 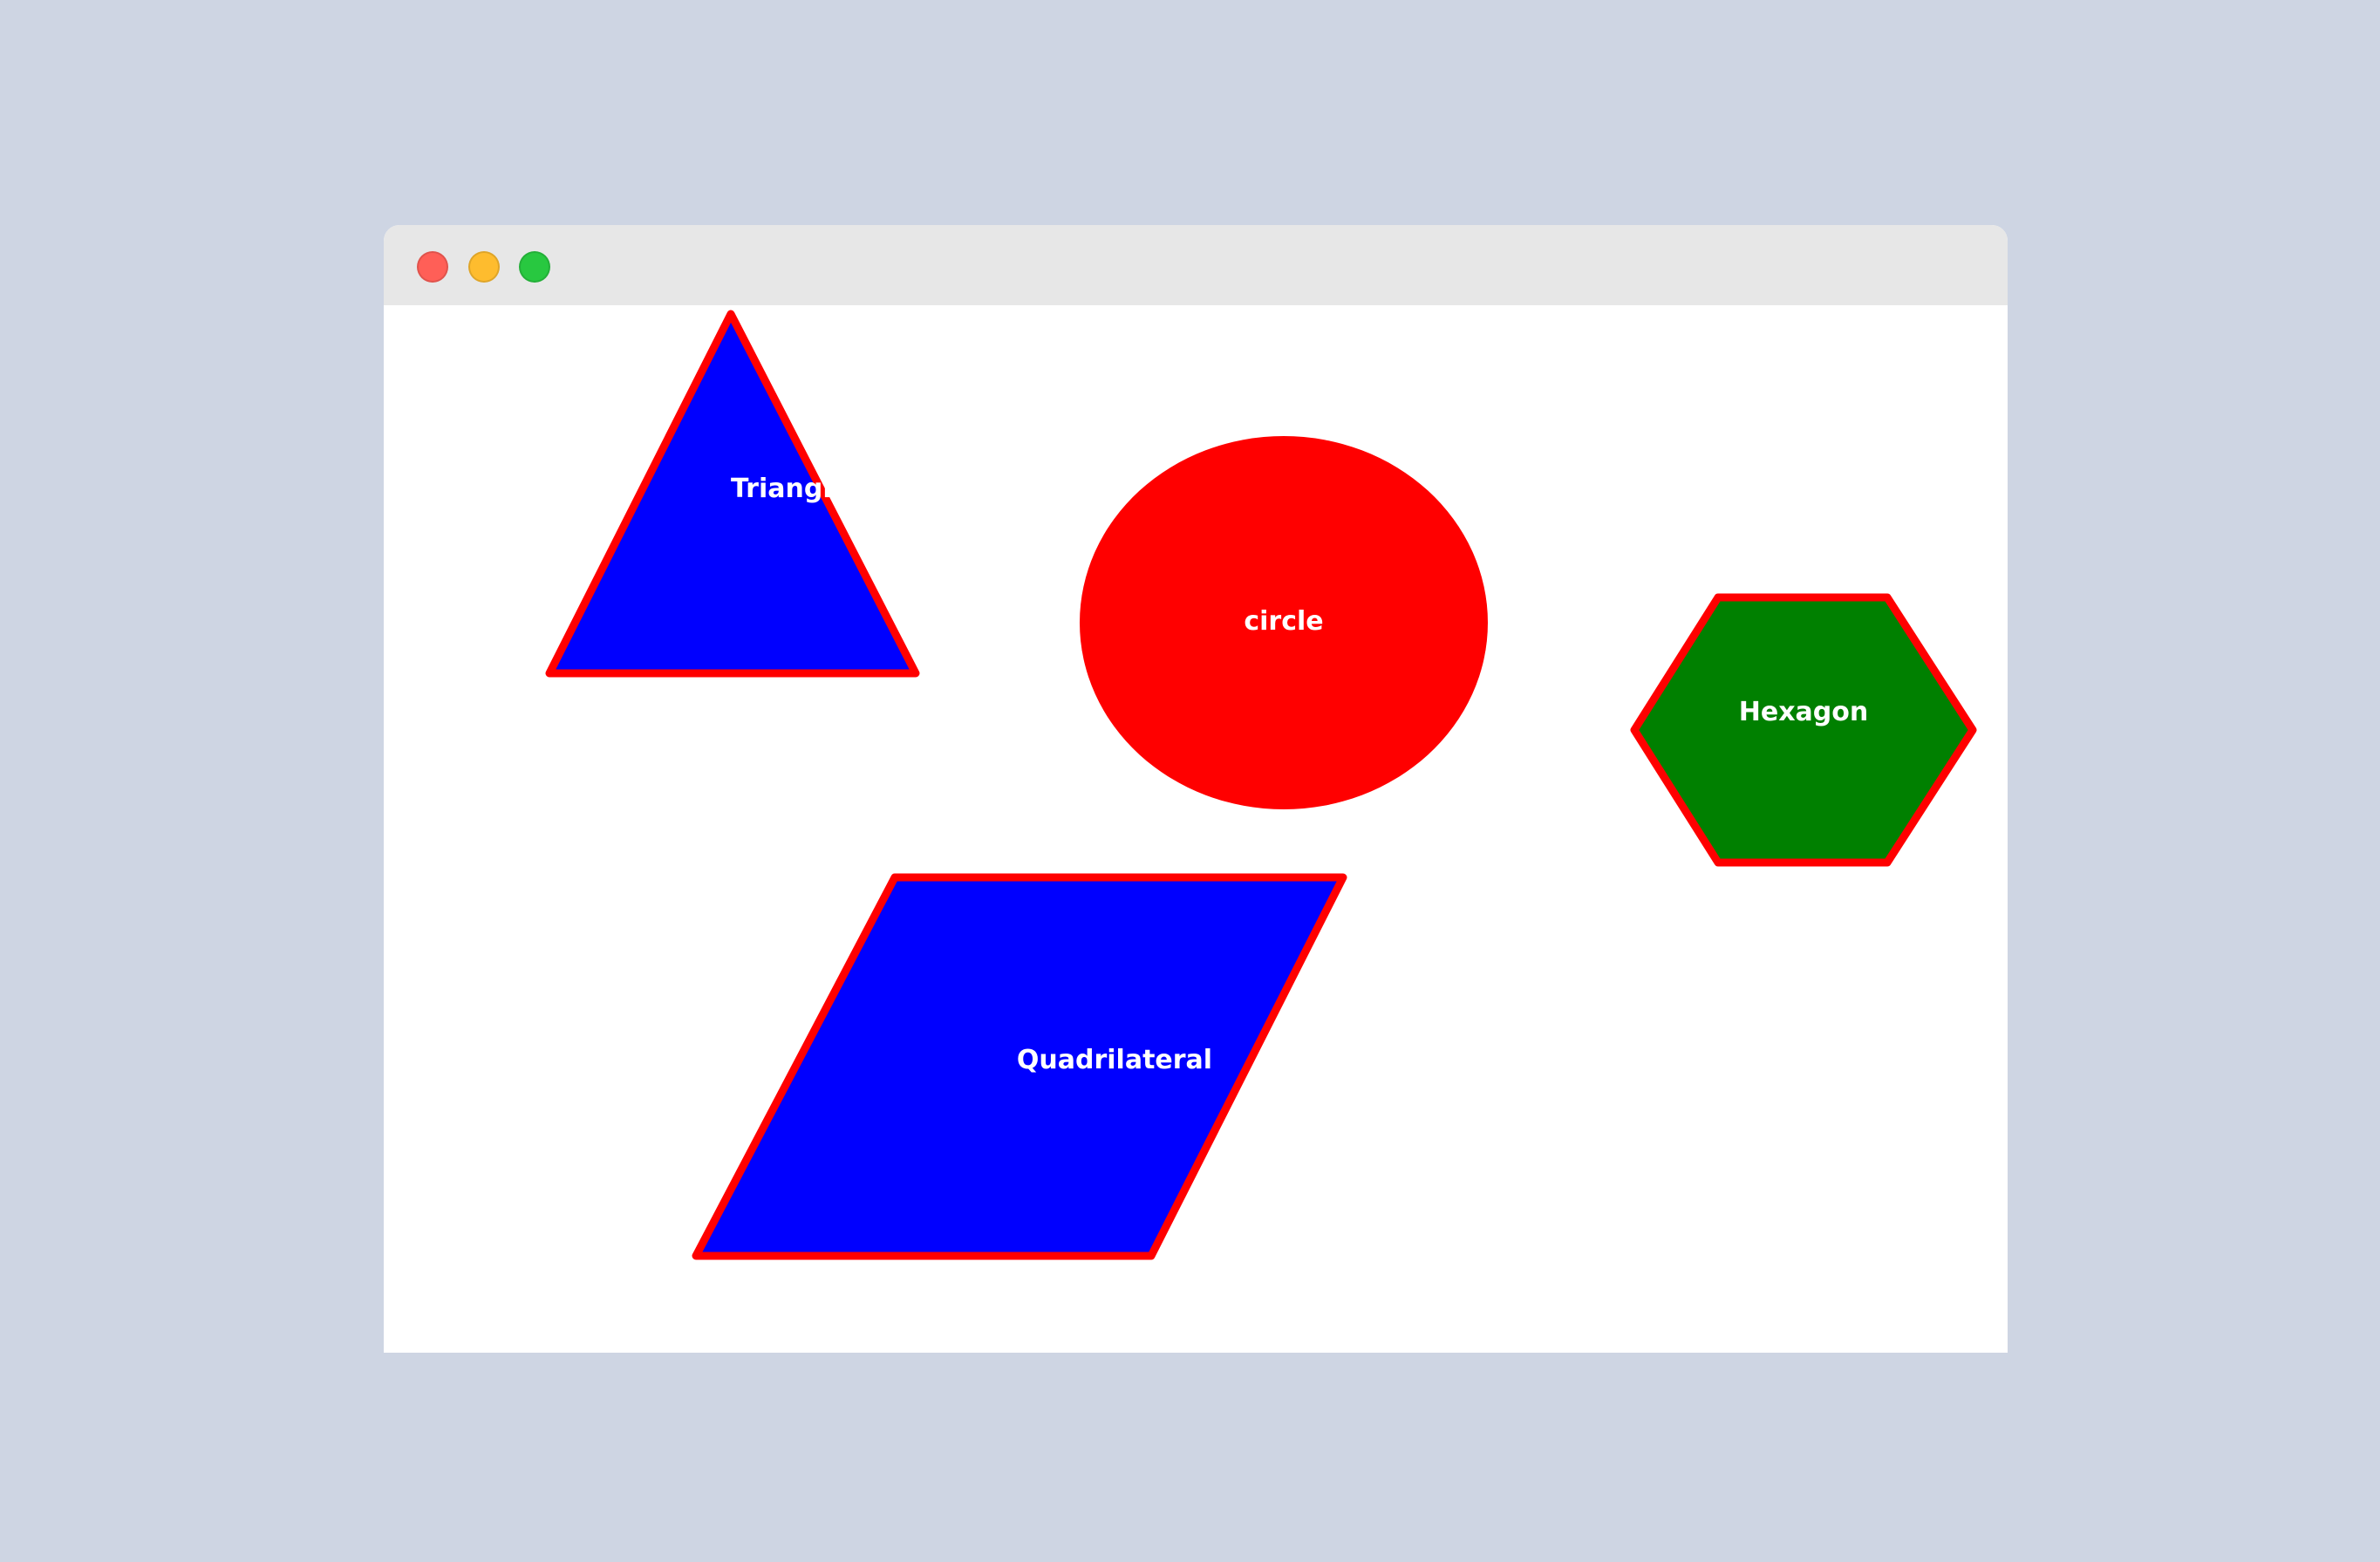 I want to click on window-titlebar, so click(x=1196, y=265).